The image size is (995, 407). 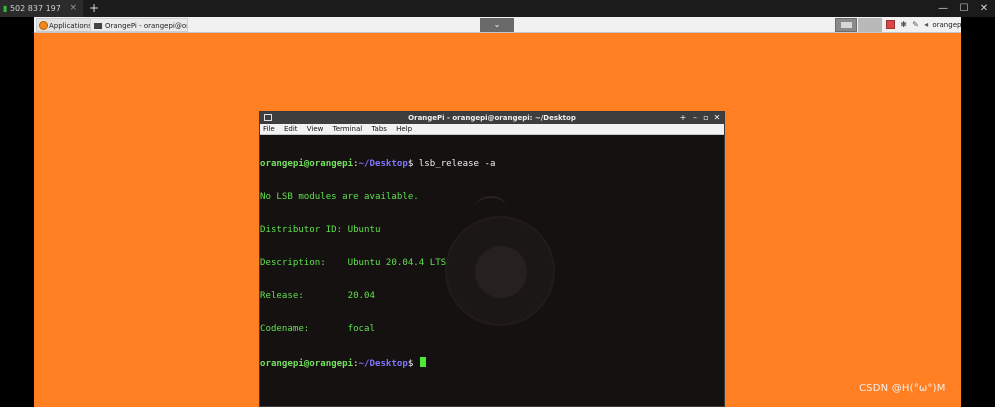 What do you see at coordinates (315, 129) in the screenshot?
I see `menu-view: View` at bounding box center [315, 129].